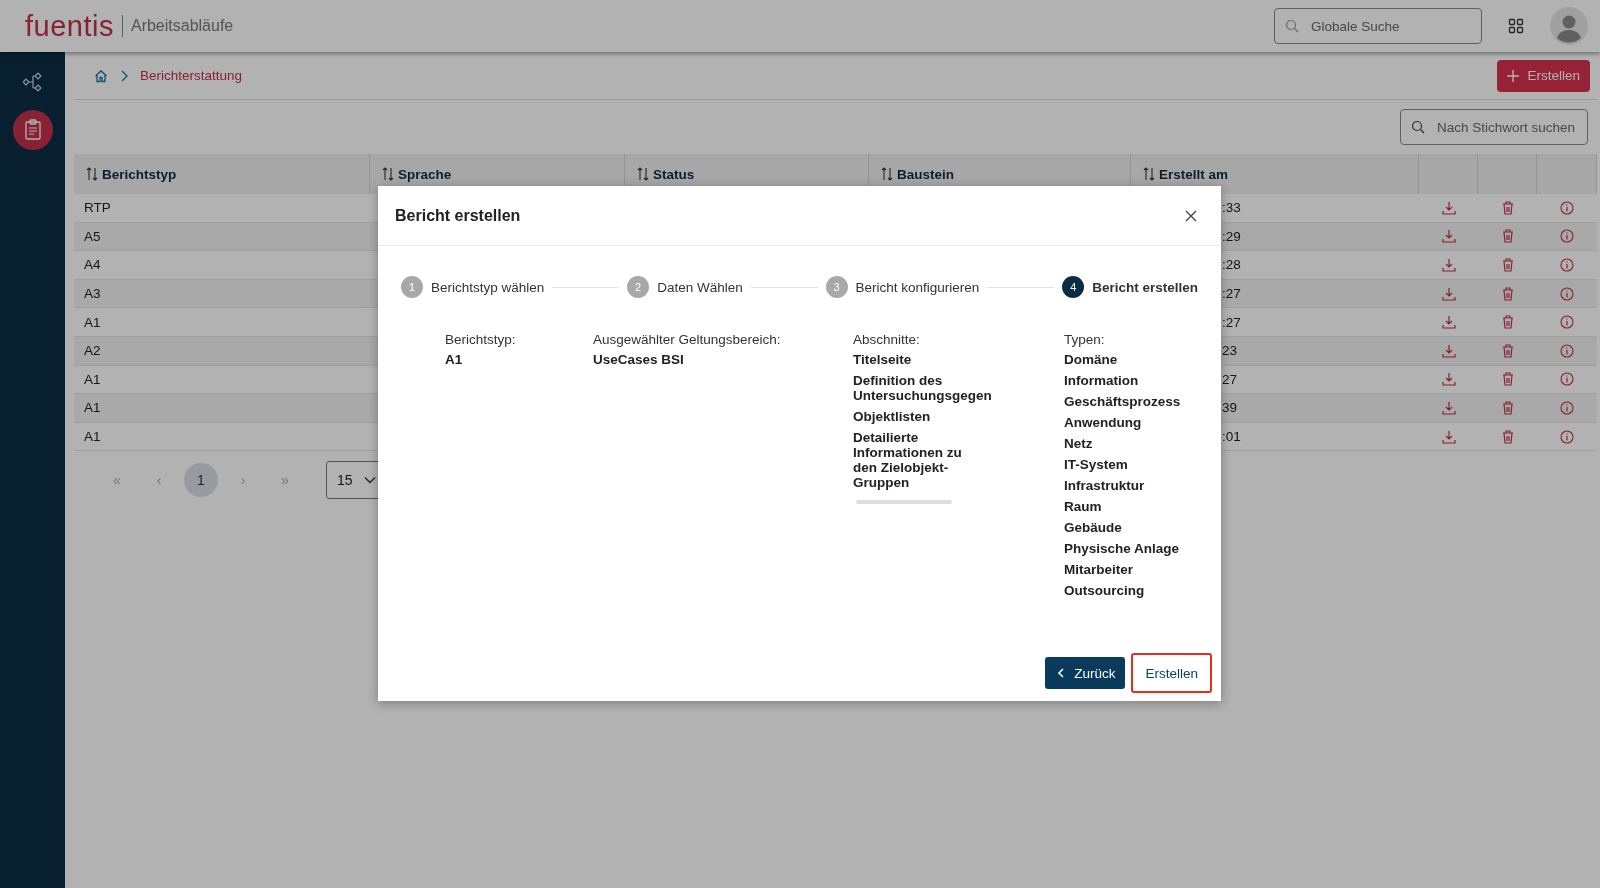 The image size is (1600, 888). I want to click on table-cell: 39, so click(1230, 408).